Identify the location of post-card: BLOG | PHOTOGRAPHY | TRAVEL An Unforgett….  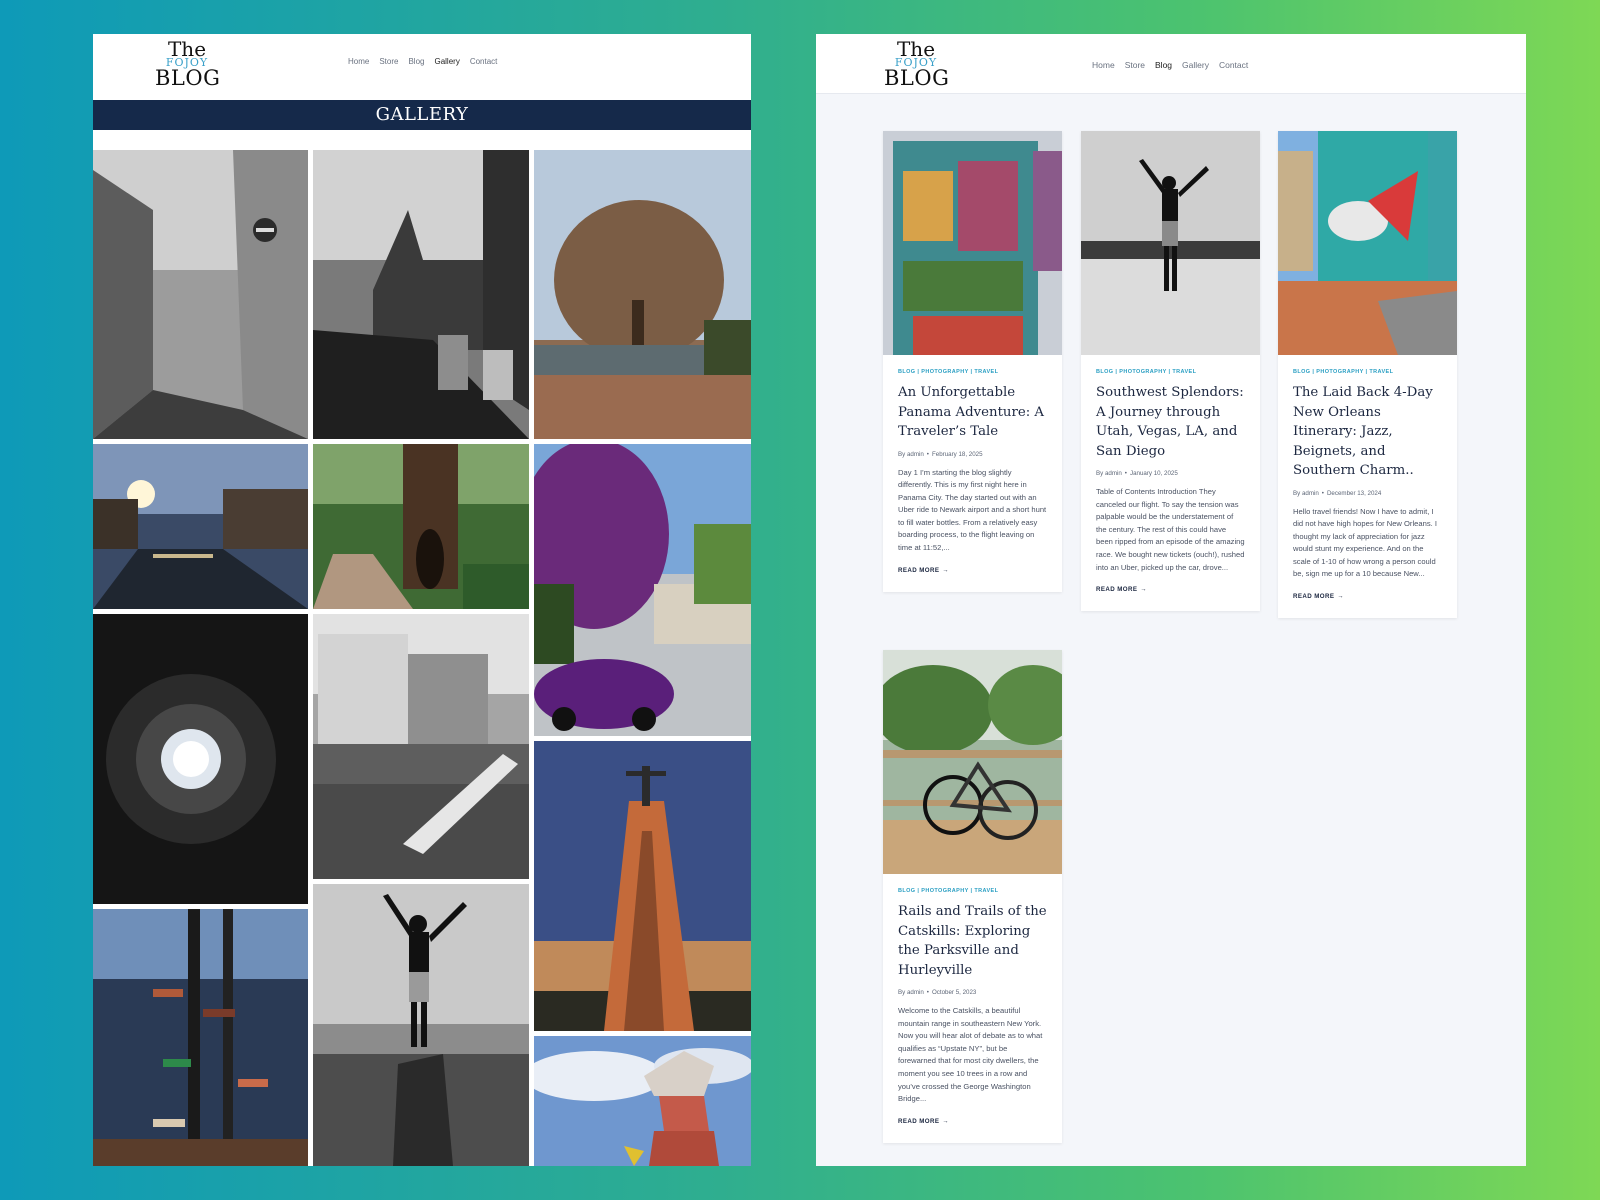
(972, 361).